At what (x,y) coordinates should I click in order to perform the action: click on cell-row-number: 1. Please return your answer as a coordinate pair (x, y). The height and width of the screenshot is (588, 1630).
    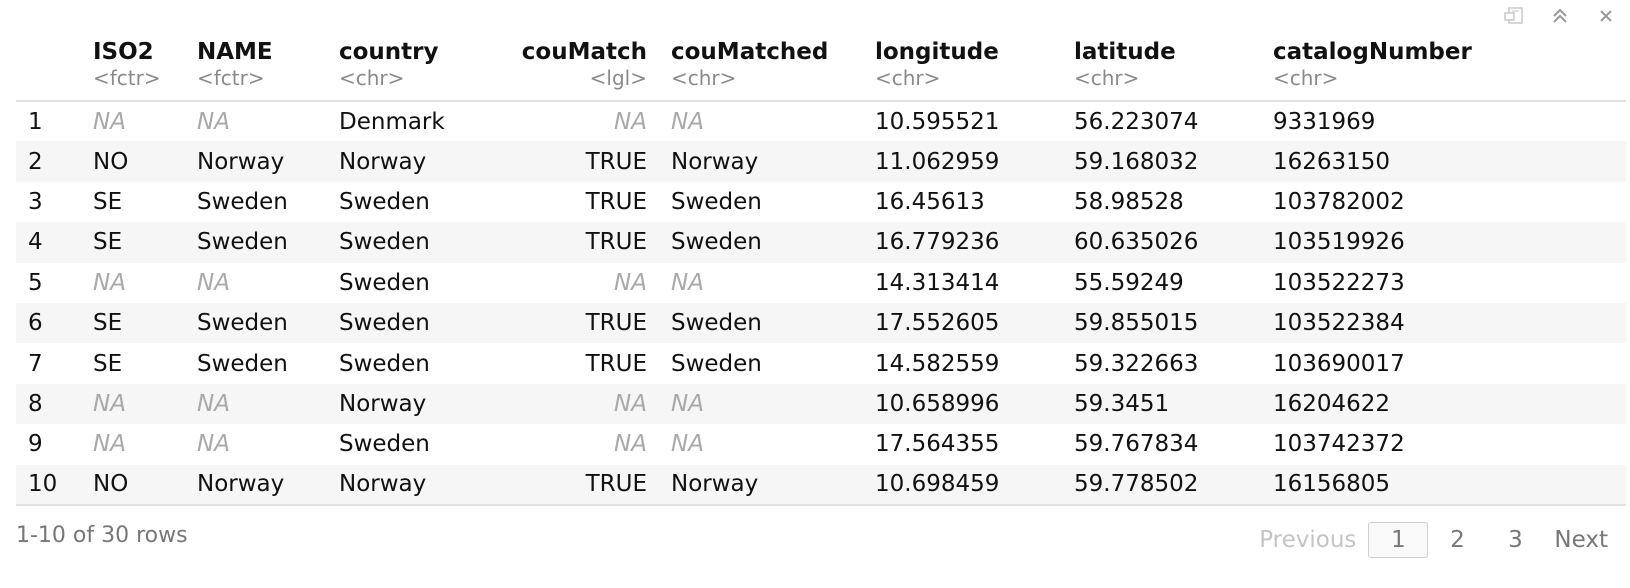
    Looking at the image, I should click on (35, 121).